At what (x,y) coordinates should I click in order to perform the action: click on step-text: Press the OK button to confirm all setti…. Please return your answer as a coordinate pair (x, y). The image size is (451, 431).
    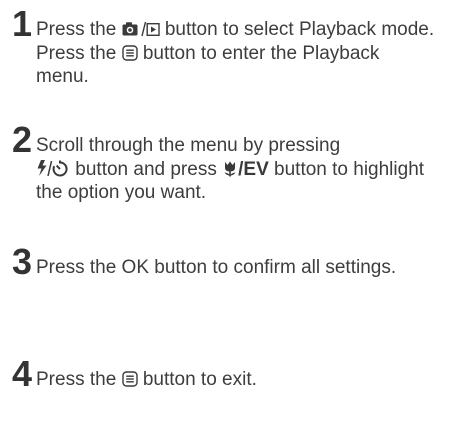
    Looking at the image, I should click on (236, 268).